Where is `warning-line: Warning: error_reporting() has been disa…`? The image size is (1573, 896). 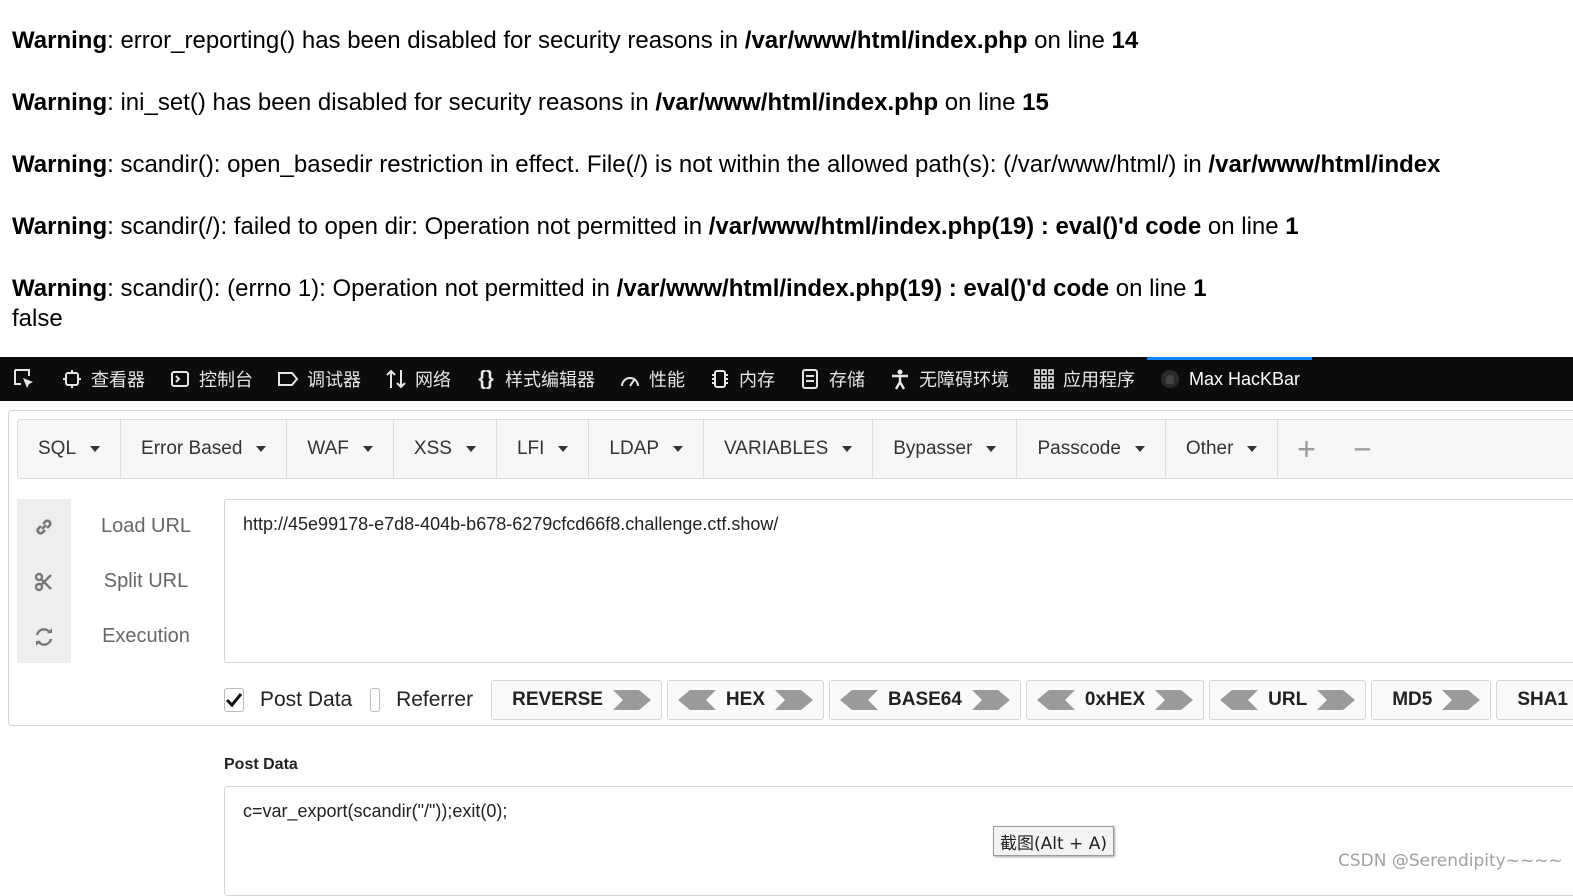
warning-line: Warning: error_reporting() has been disa… is located at coordinates (575, 40).